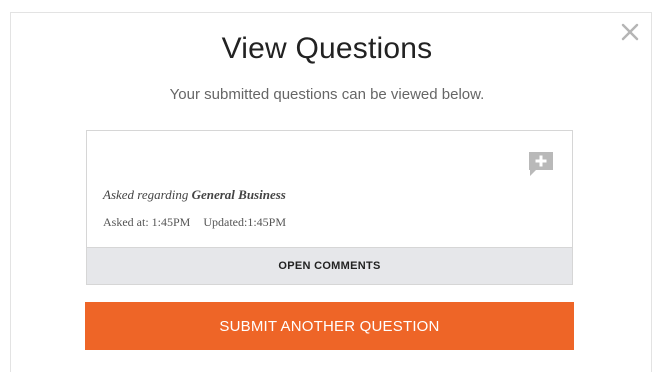 The image size is (654, 372). I want to click on question-timestamps: Asked at: 1:45PM Updated:1:45PM, so click(194, 222).